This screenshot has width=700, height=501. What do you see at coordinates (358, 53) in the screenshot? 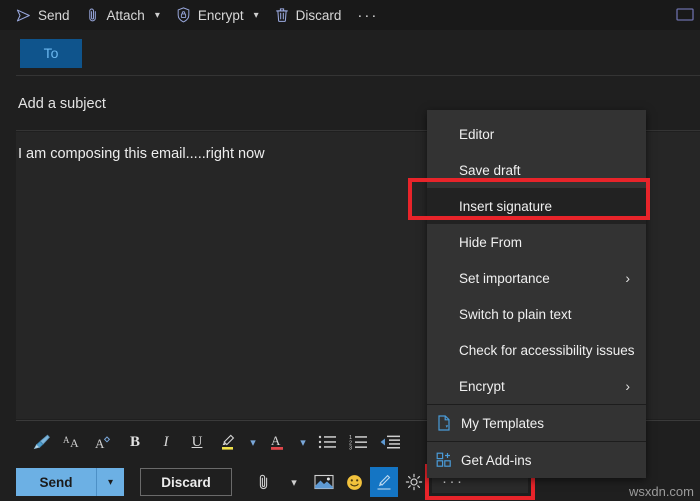
I see `recipients-row: To` at bounding box center [358, 53].